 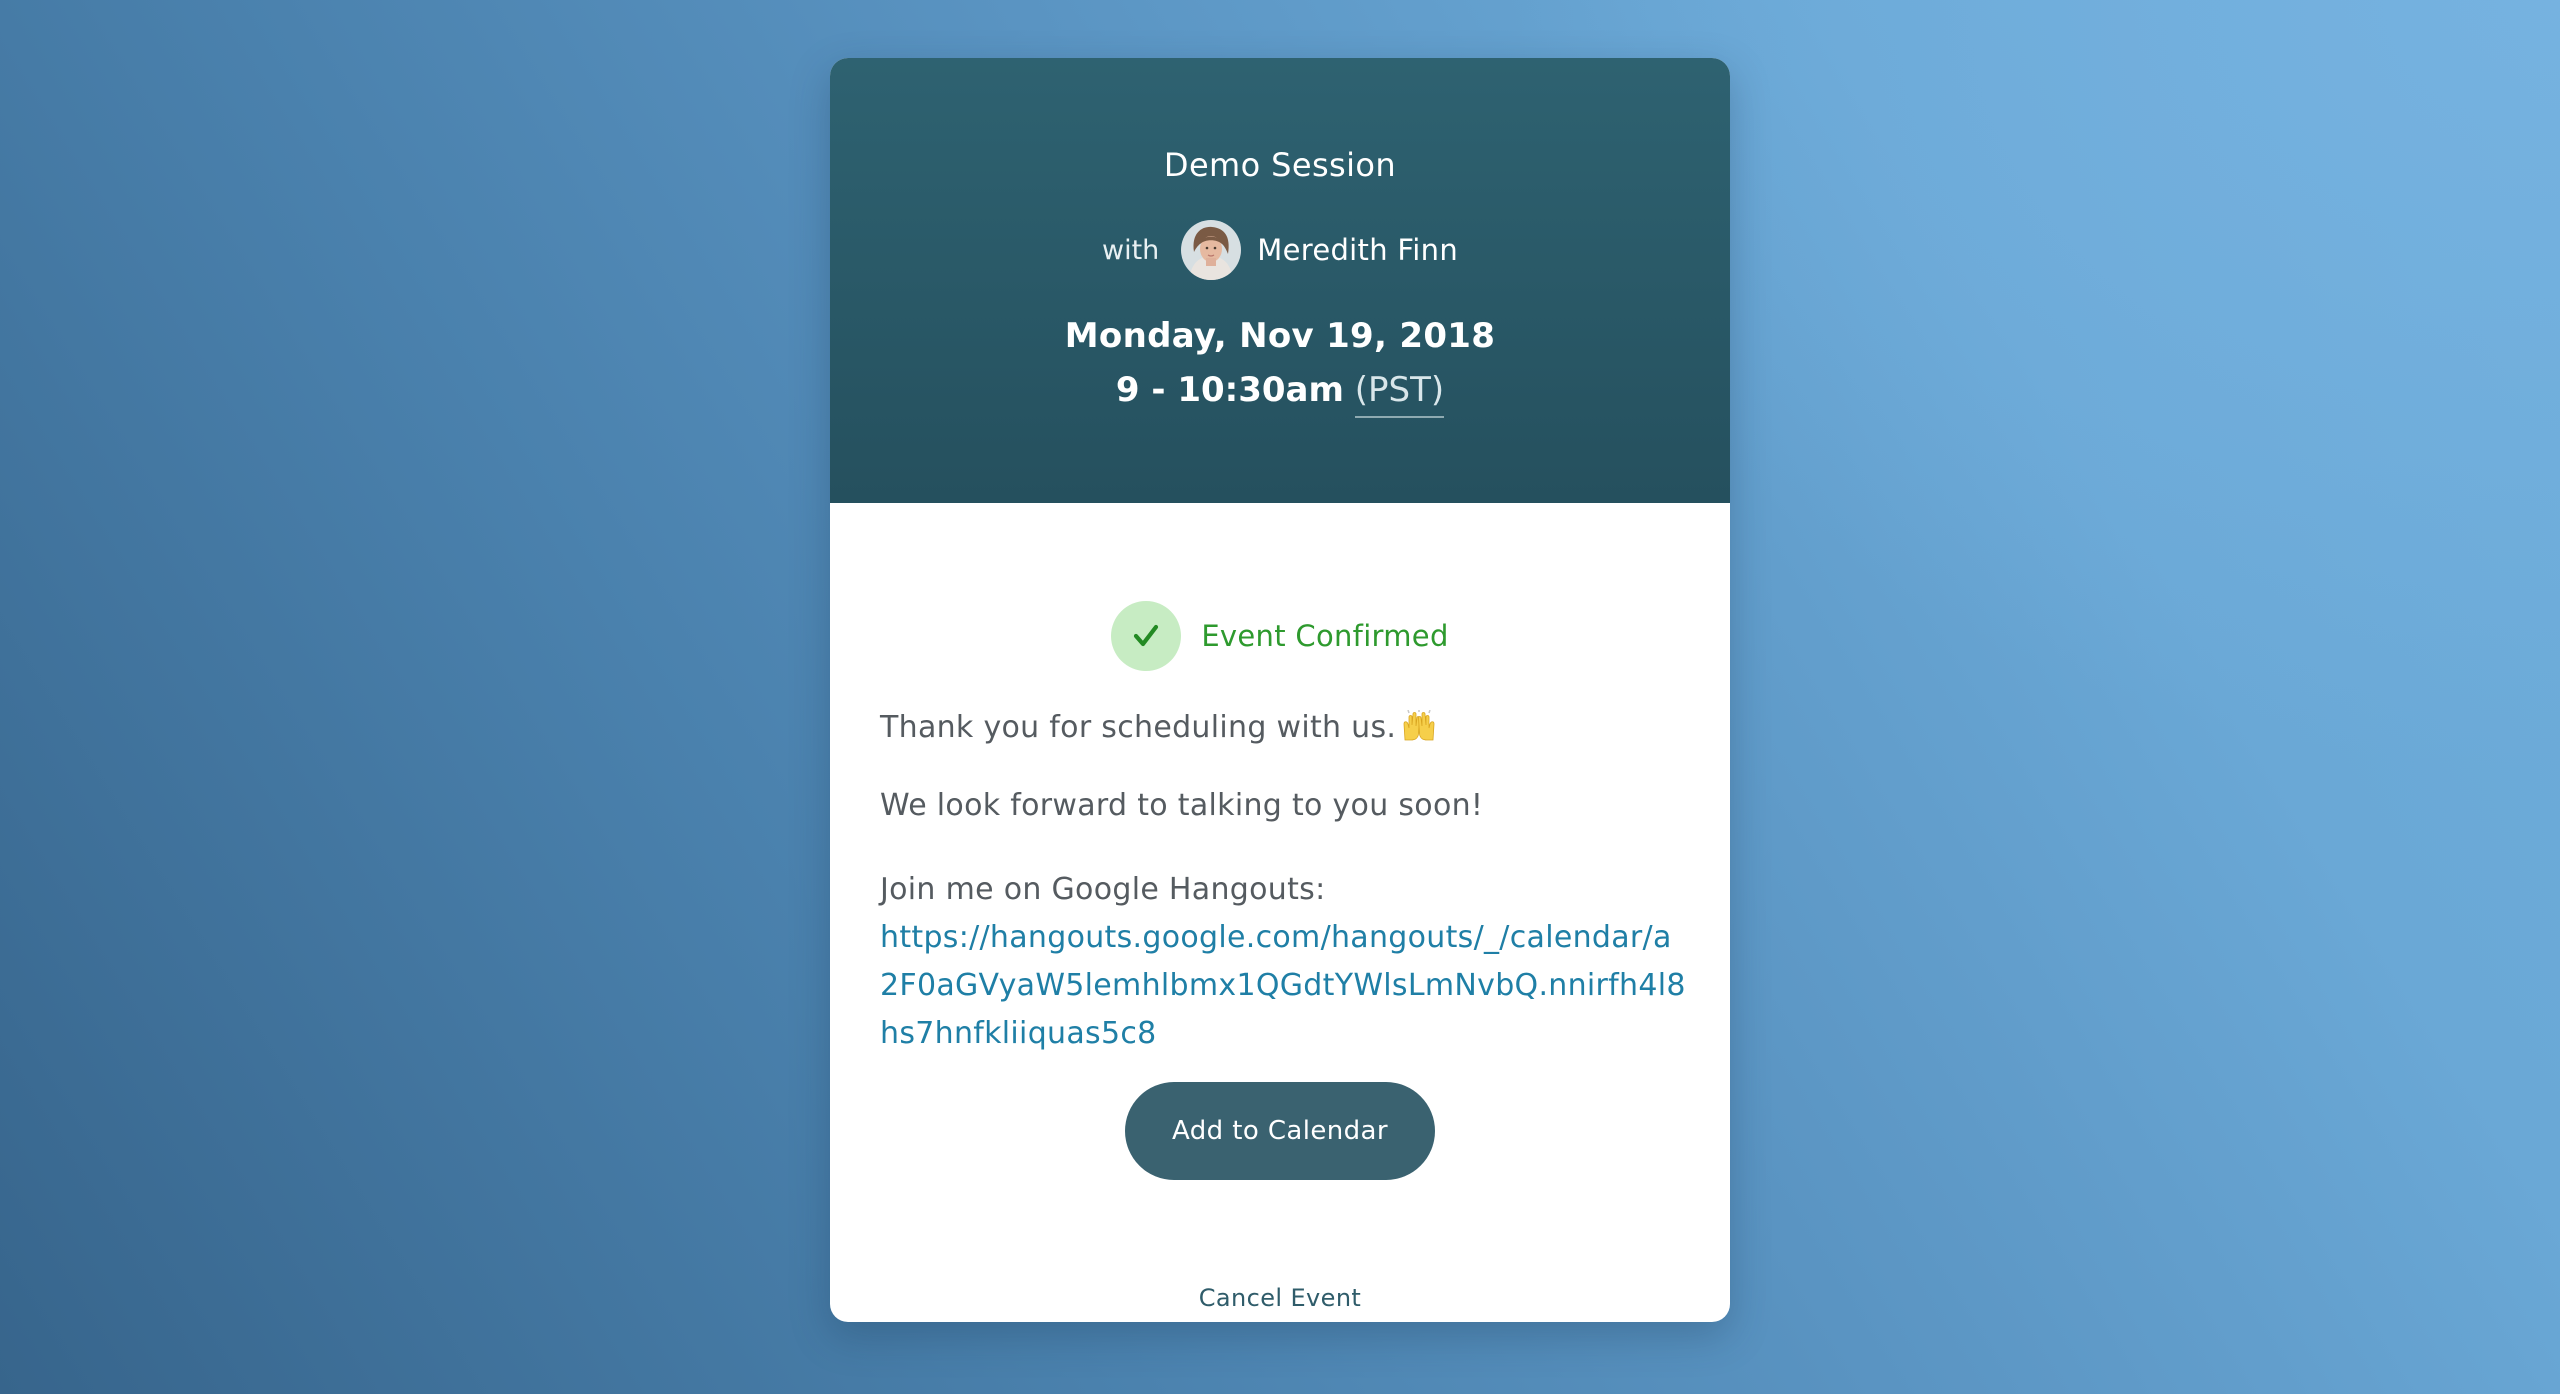 I want to click on cancel-event-link: Cancel Event, so click(x=1280, y=1298).